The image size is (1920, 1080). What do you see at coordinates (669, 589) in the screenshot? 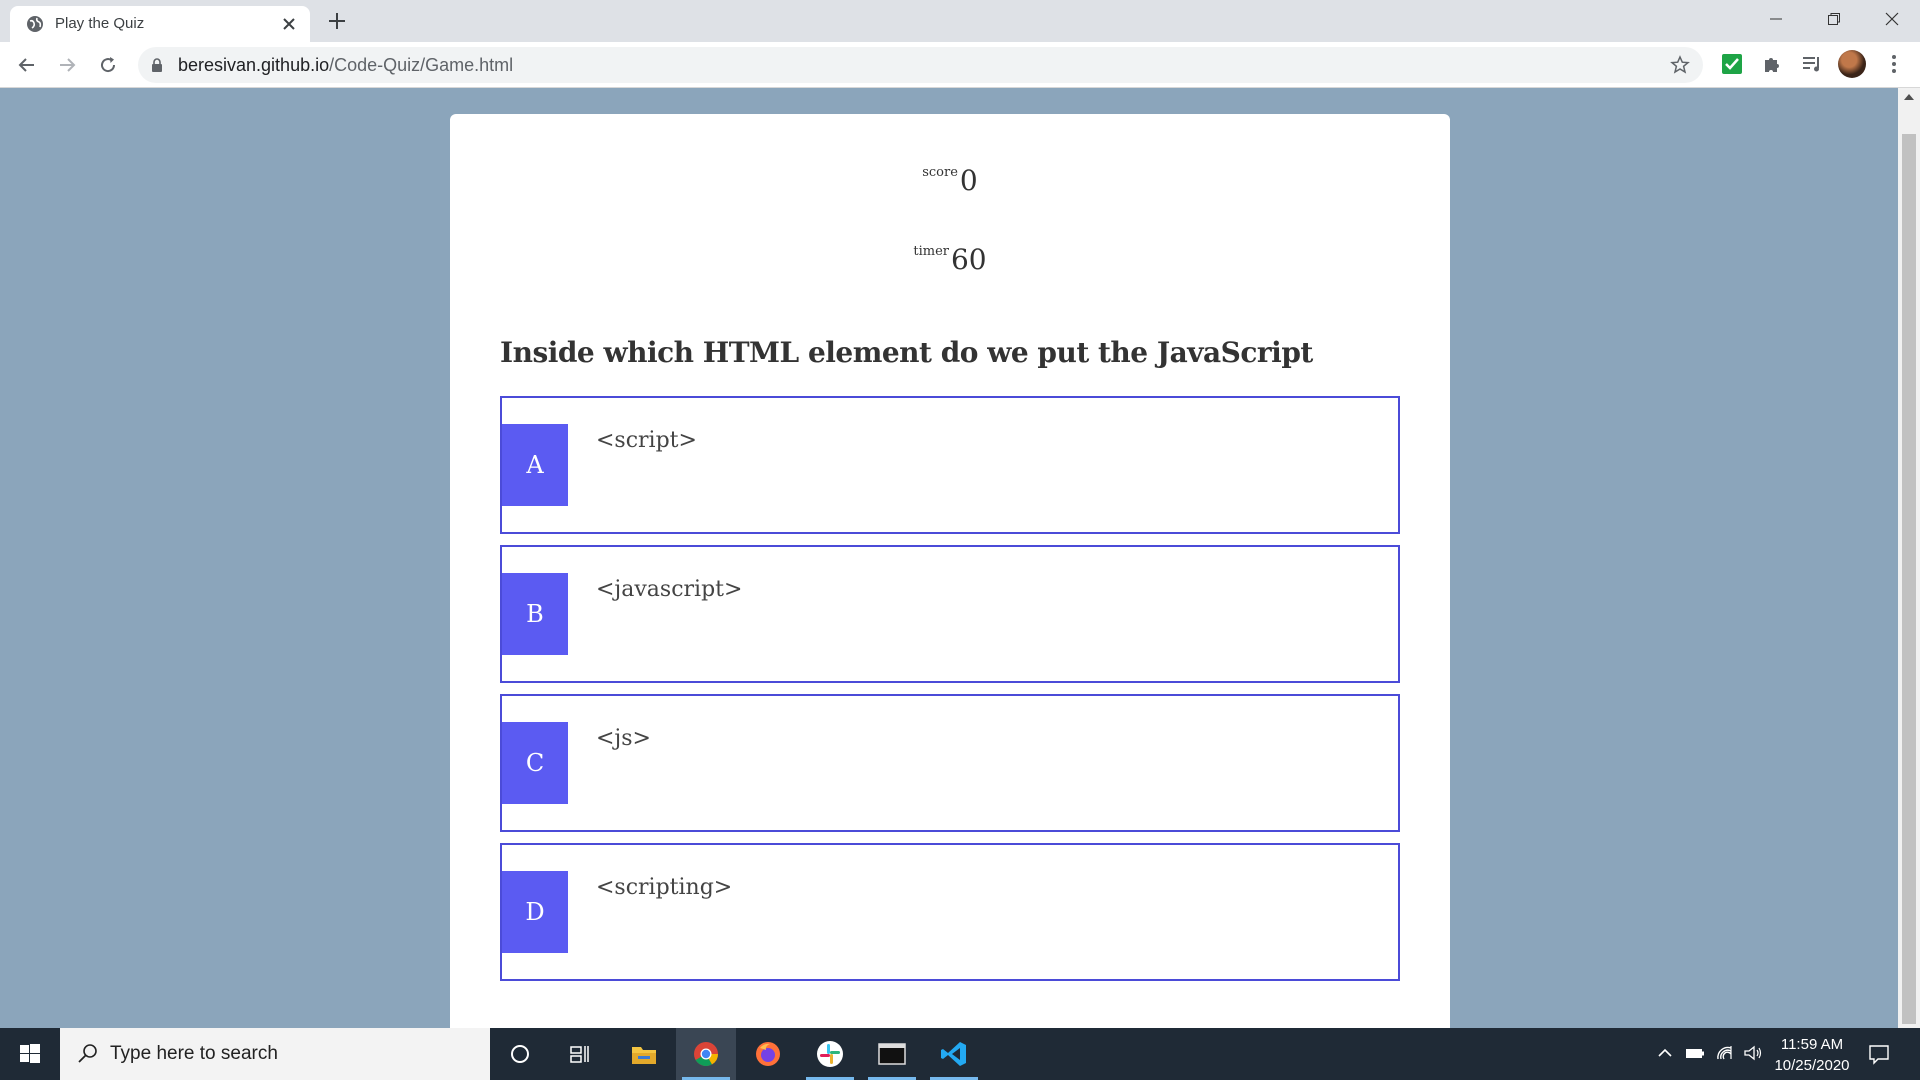
I see `choice-text: <javascript>` at bounding box center [669, 589].